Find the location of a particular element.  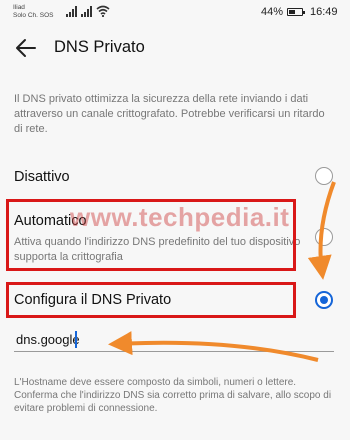

status-bar: Iliad Solo Ch. SOS 44% 16:49 is located at coordinates (175, 13).